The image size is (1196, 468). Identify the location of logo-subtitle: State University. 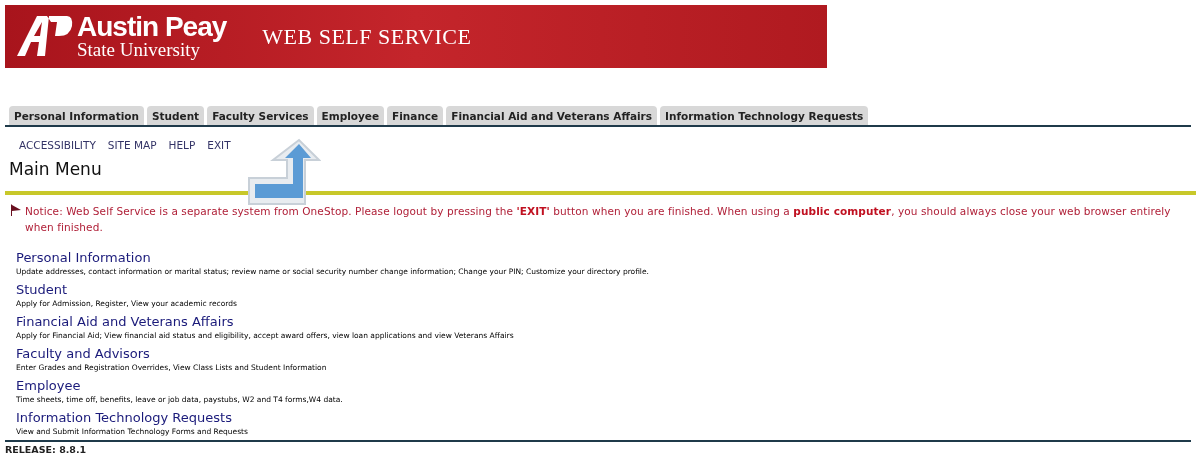
(138, 49).